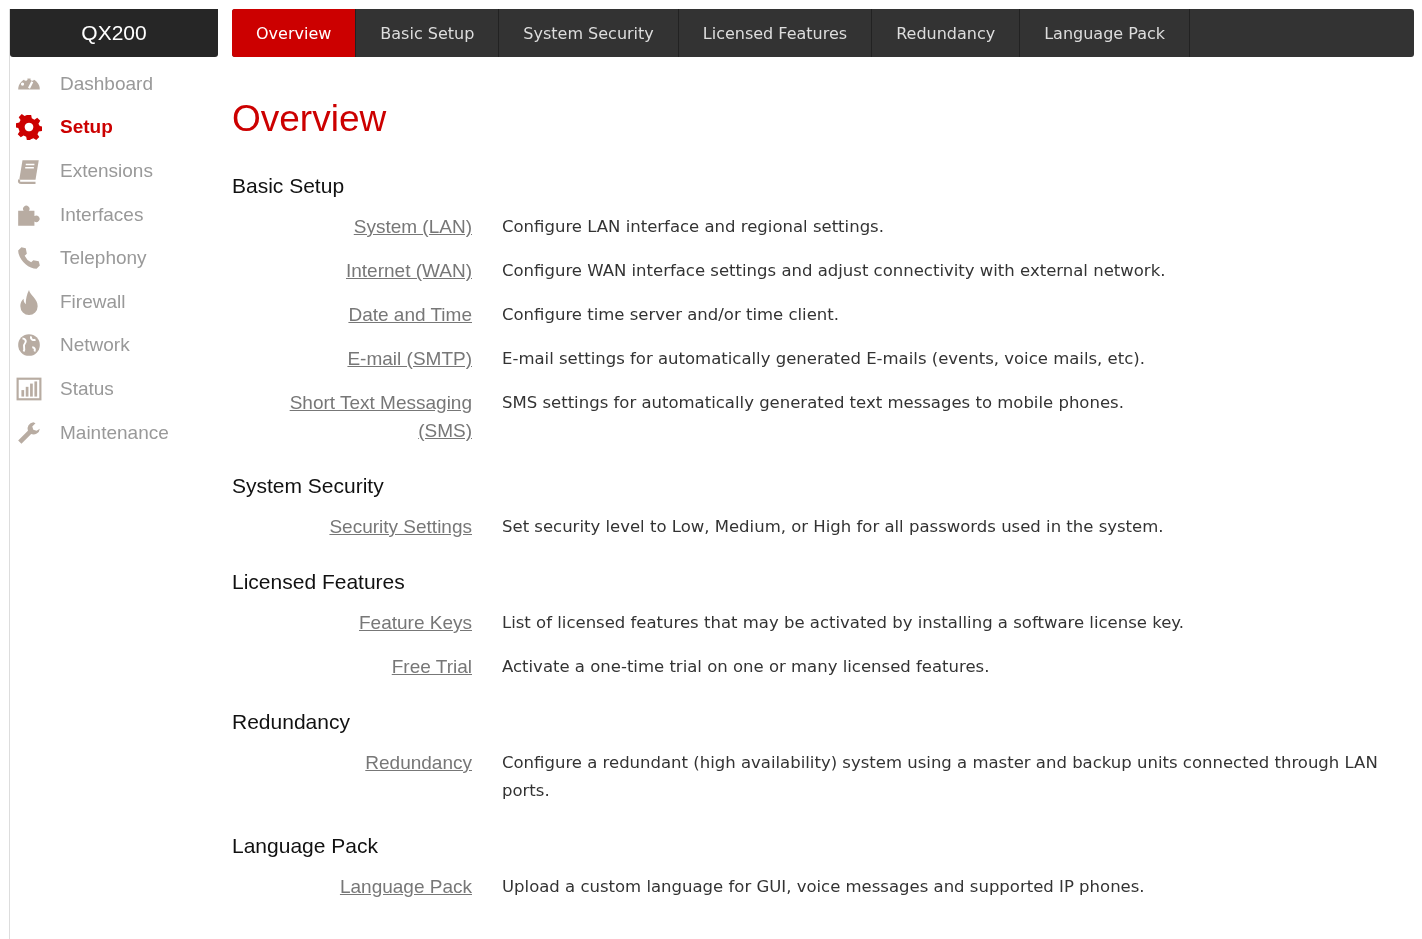  I want to click on description-text: Configure a redundant (high availability) system using a master and backup units connected through LAN ports., so click(940, 777).